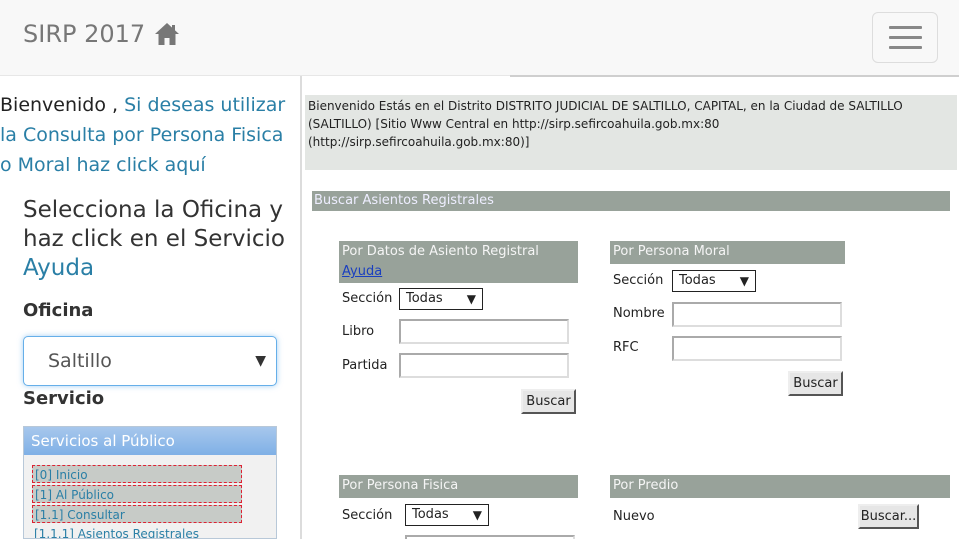 Image resolution: width=959 pixels, height=539 pixels. I want to click on partida-input, so click(484, 365).